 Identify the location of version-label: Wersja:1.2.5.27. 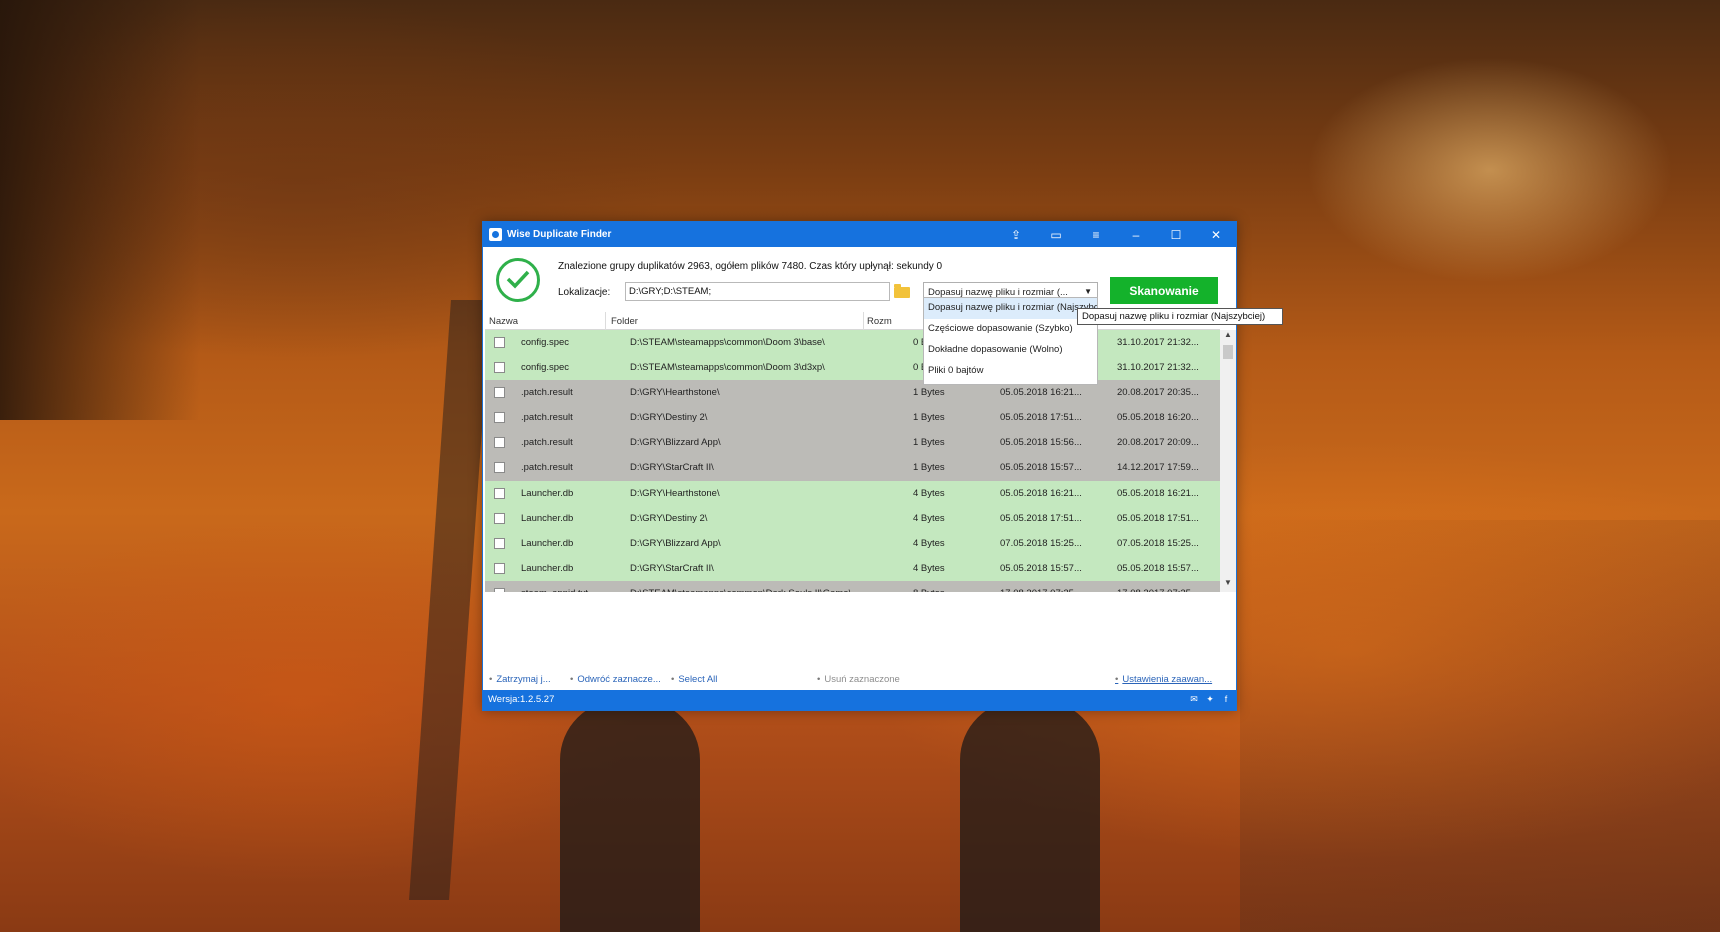
(521, 699).